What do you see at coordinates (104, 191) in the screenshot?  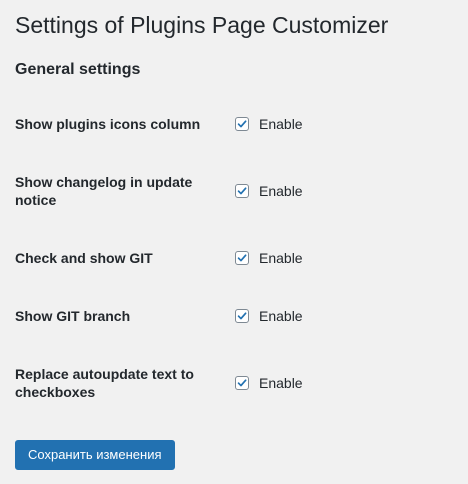 I see `setting-label: Show changelog in update notice` at bounding box center [104, 191].